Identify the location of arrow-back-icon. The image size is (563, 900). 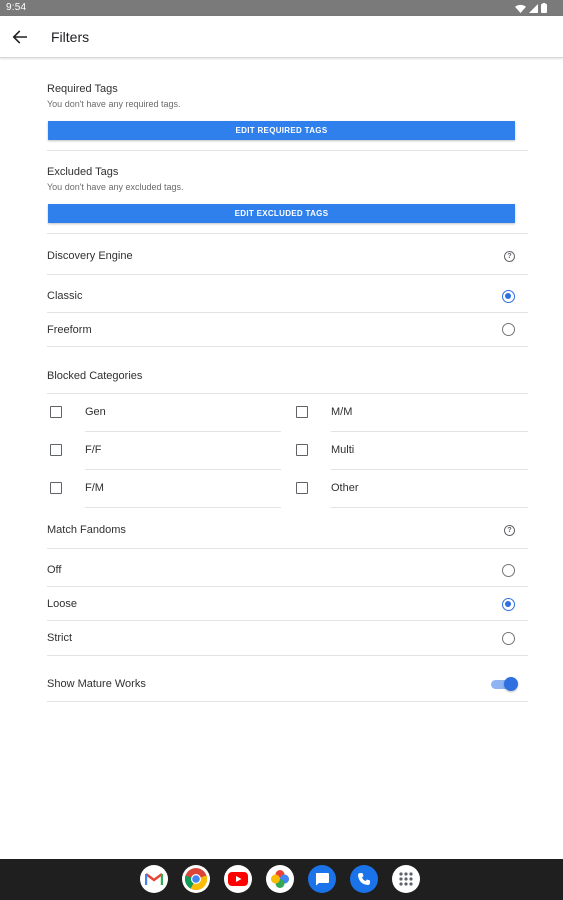
(19, 37).